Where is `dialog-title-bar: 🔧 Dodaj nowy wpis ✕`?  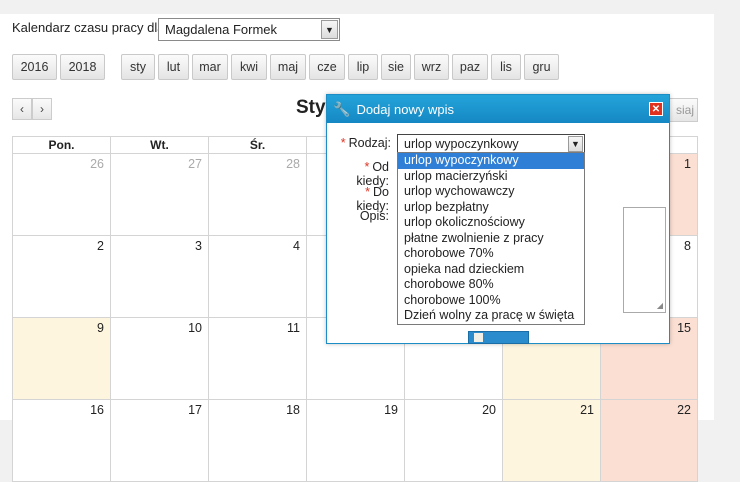
dialog-title-bar: 🔧 Dodaj nowy wpis ✕ is located at coordinates (498, 109).